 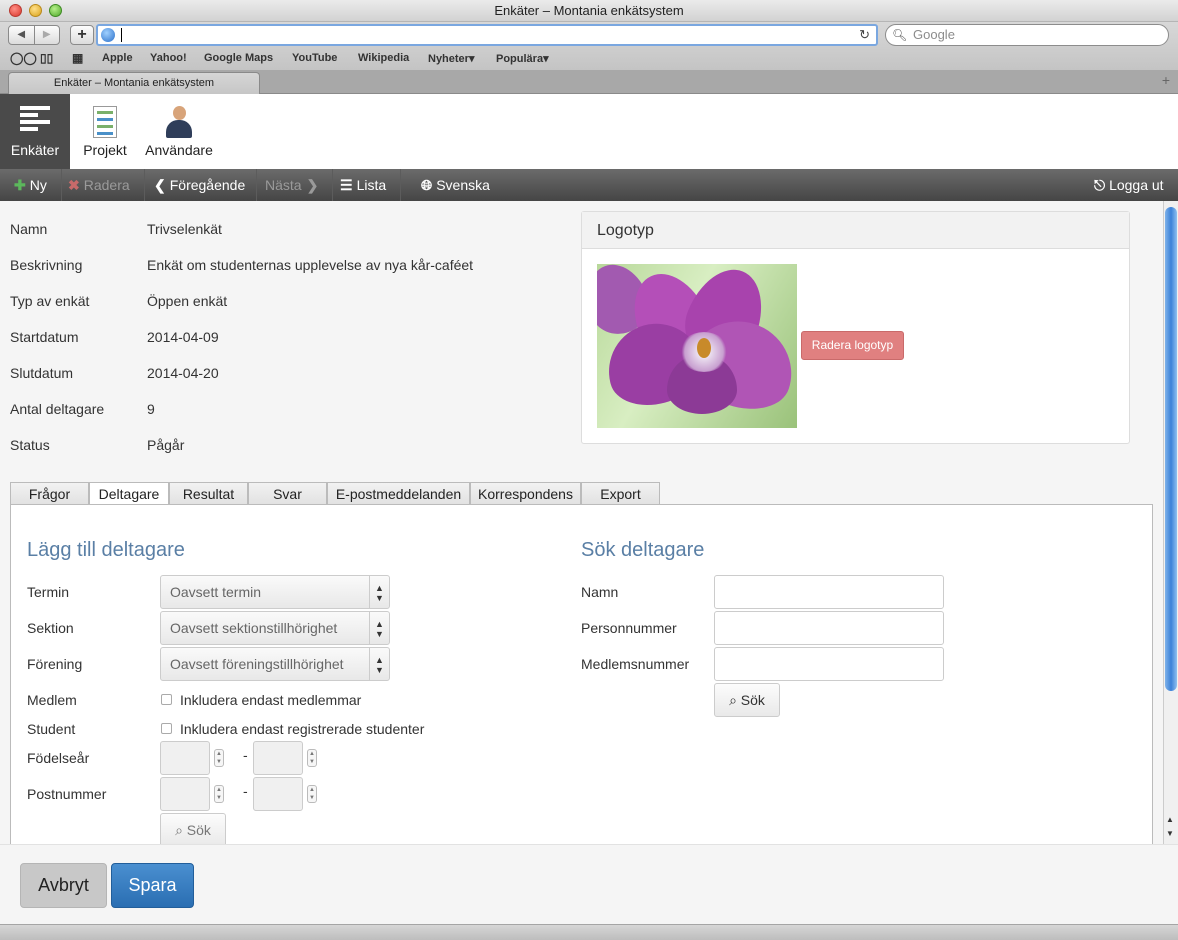 I want to click on back-arrow-icon: ◀, so click(x=21, y=35).